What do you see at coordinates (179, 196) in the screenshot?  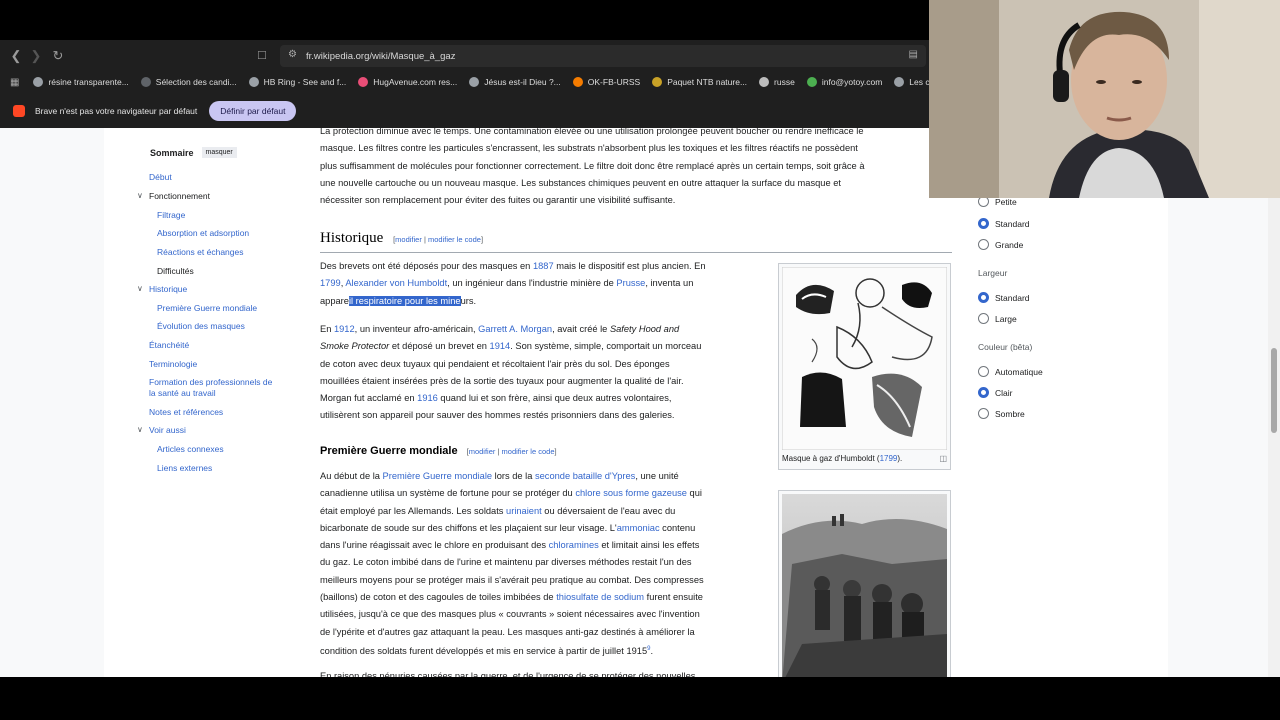 I see `toc-item-fonctionnement: Fonctionnement` at bounding box center [179, 196].